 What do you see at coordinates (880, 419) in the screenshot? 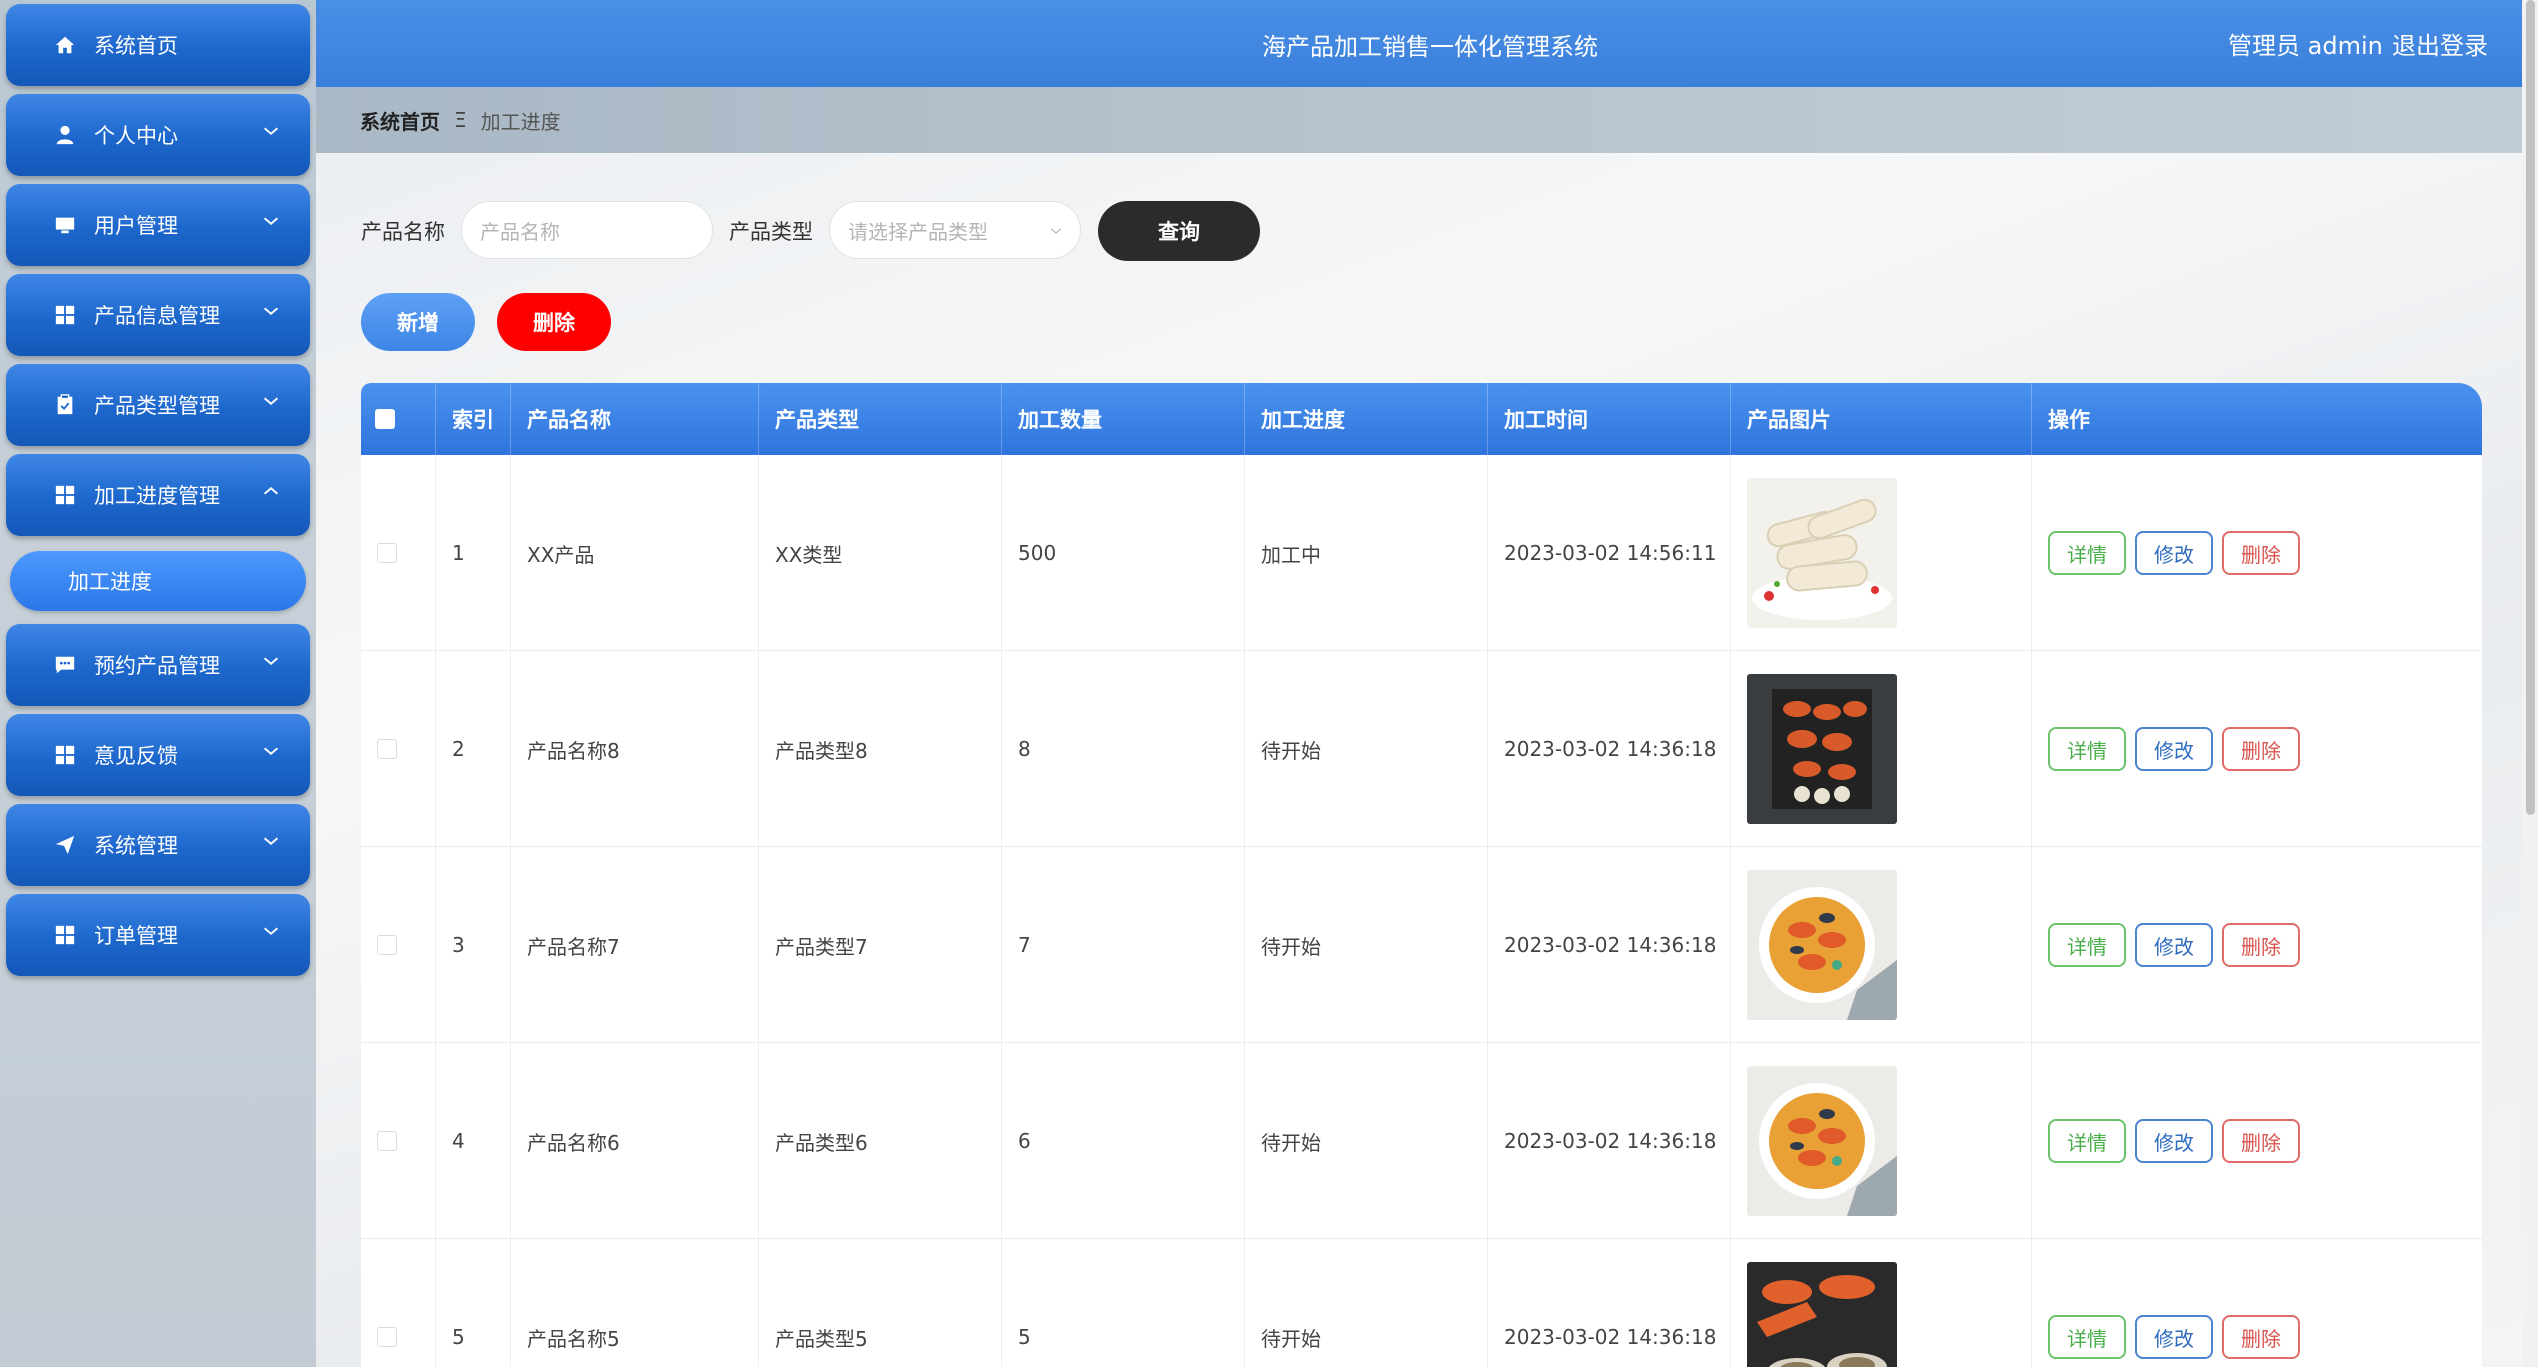
I see `col-type: 产品类型` at bounding box center [880, 419].